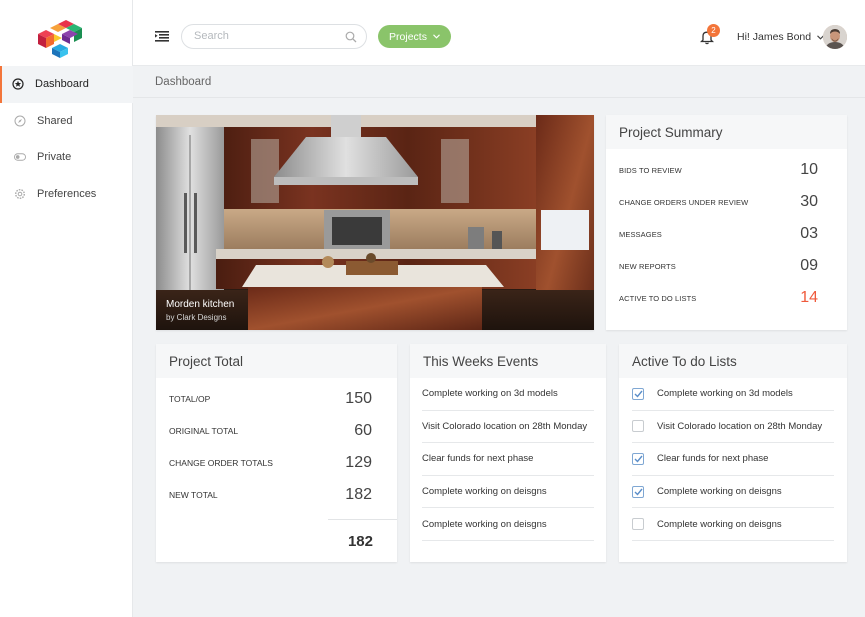  Describe the element at coordinates (684, 202) in the screenshot. I see `summary-label: CHANGE ORDERS UNDER REVIEW` at that location.